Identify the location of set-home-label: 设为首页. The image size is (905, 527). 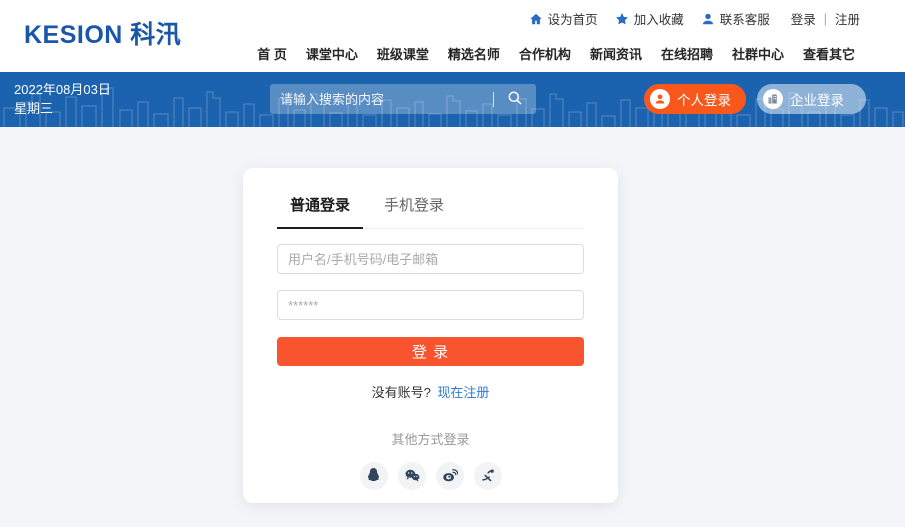
(572, 20).